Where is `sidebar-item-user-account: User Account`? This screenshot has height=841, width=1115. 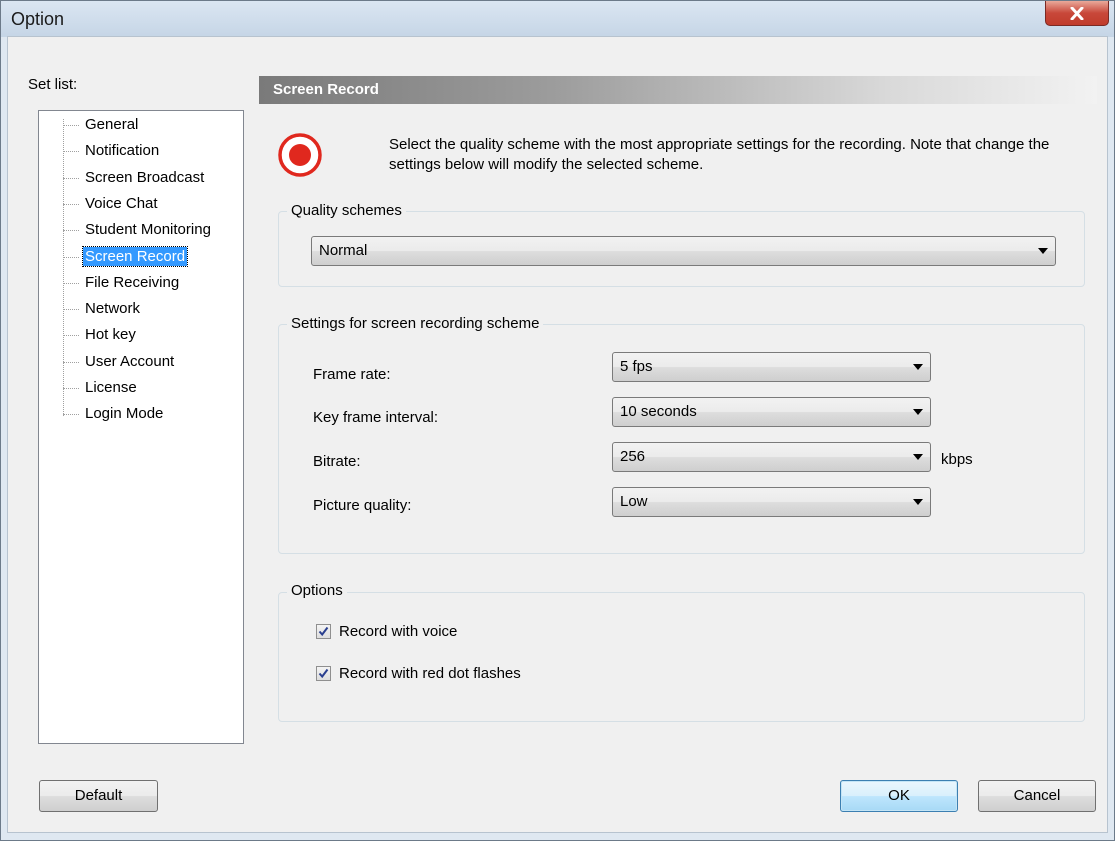
sidebar-item-user-account: User Account is located at coordinates (107, 362).